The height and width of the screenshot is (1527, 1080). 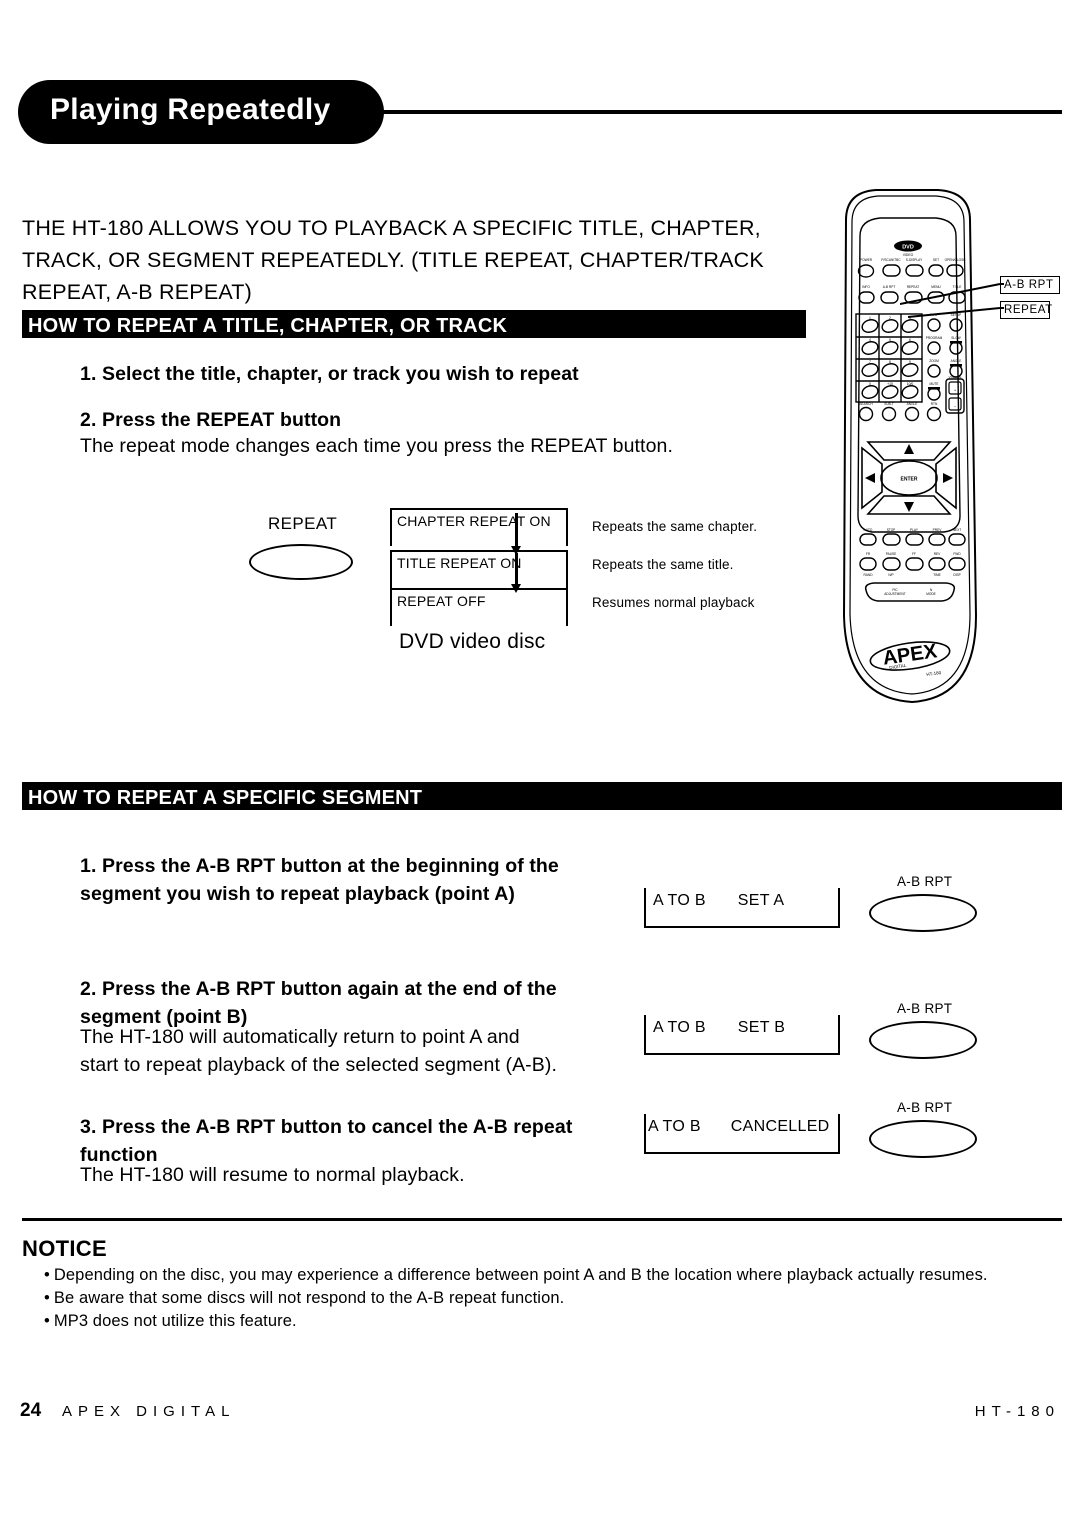 I want to click on svg-text: SEARCH, so click(x=866, y=404).